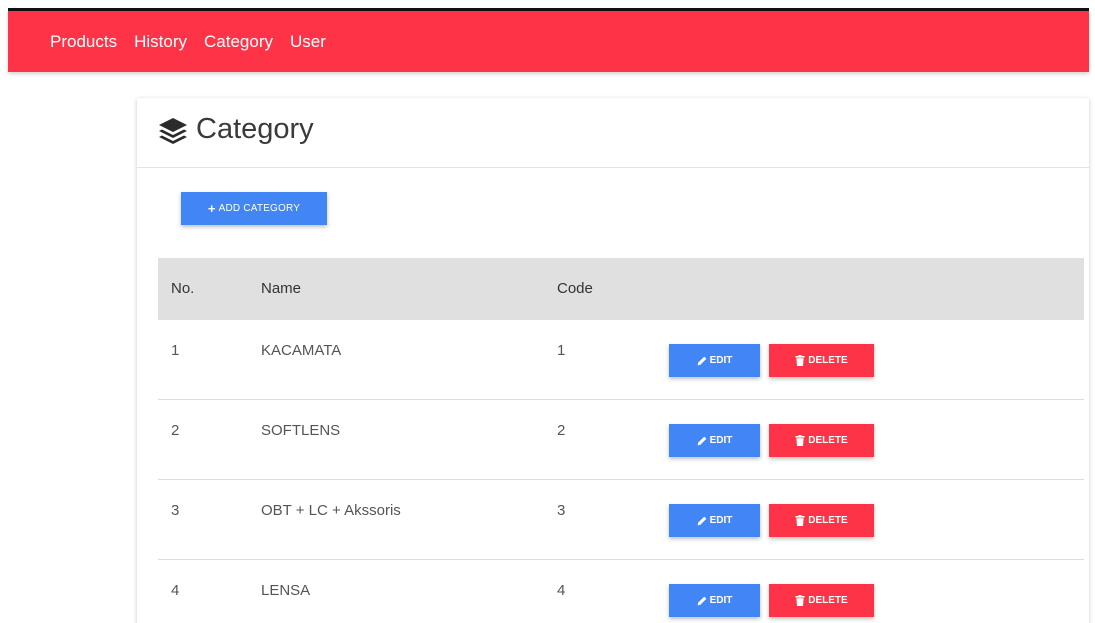 Image resolution: width=1095 pixels, height=623 pixels. Describe the element at coordinates (211, 208) in the screenshot. I see `plus-icon: +` at that location.